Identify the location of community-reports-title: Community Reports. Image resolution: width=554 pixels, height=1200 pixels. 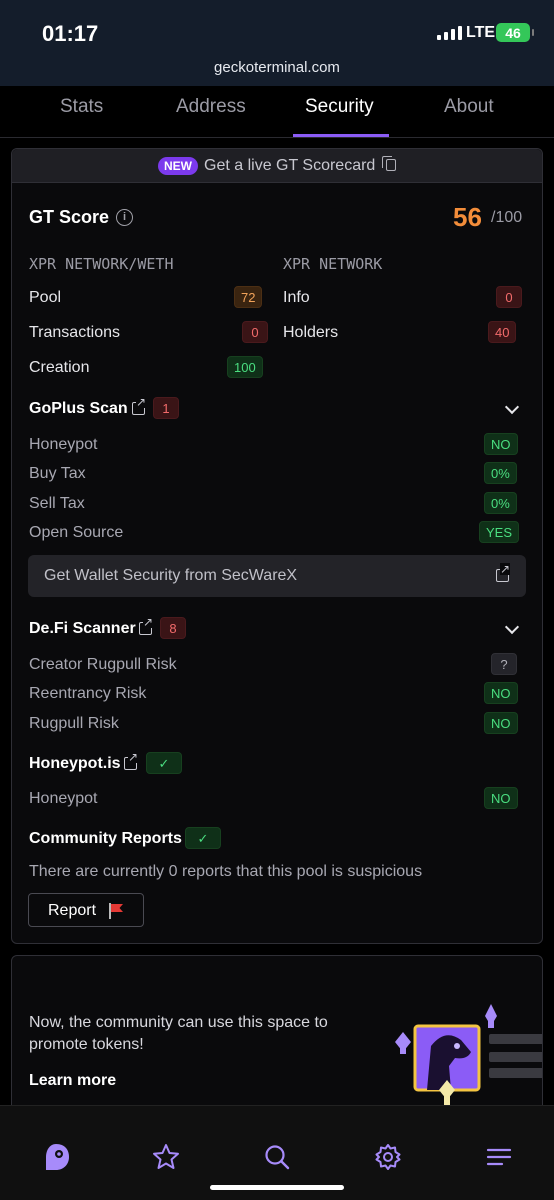
(105, 838).